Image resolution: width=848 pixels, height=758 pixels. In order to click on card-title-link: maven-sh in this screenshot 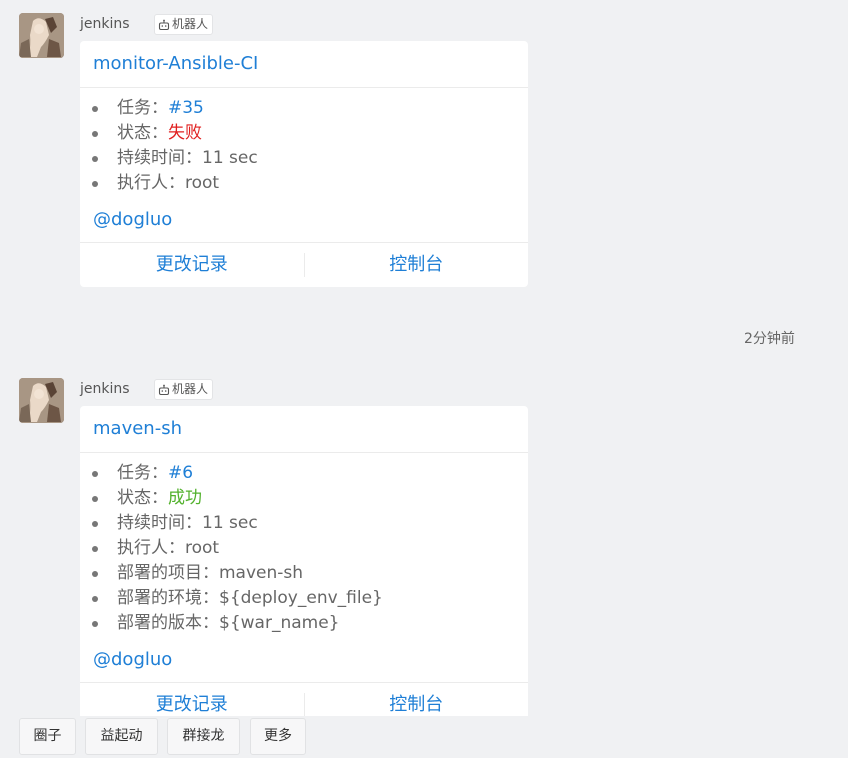, I will do `click(304, 429)`.